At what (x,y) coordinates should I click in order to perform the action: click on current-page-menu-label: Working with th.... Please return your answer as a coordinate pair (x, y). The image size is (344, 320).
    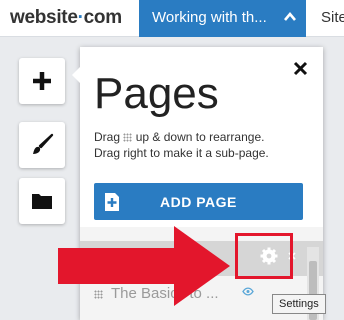
    Looking at the image, I should click on (209, 17).